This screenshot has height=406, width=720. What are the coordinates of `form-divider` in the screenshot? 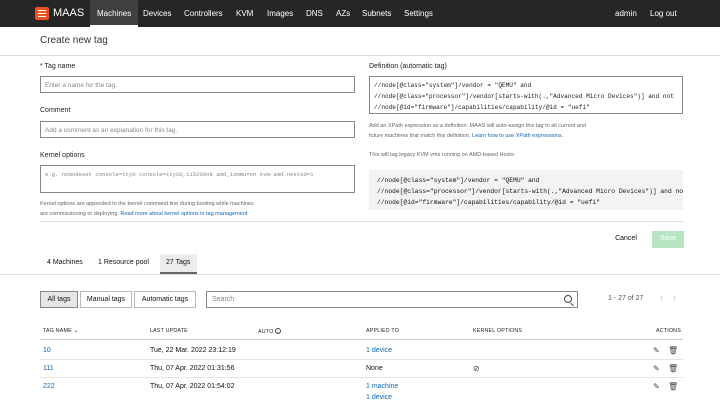 It's located at (361, 221).